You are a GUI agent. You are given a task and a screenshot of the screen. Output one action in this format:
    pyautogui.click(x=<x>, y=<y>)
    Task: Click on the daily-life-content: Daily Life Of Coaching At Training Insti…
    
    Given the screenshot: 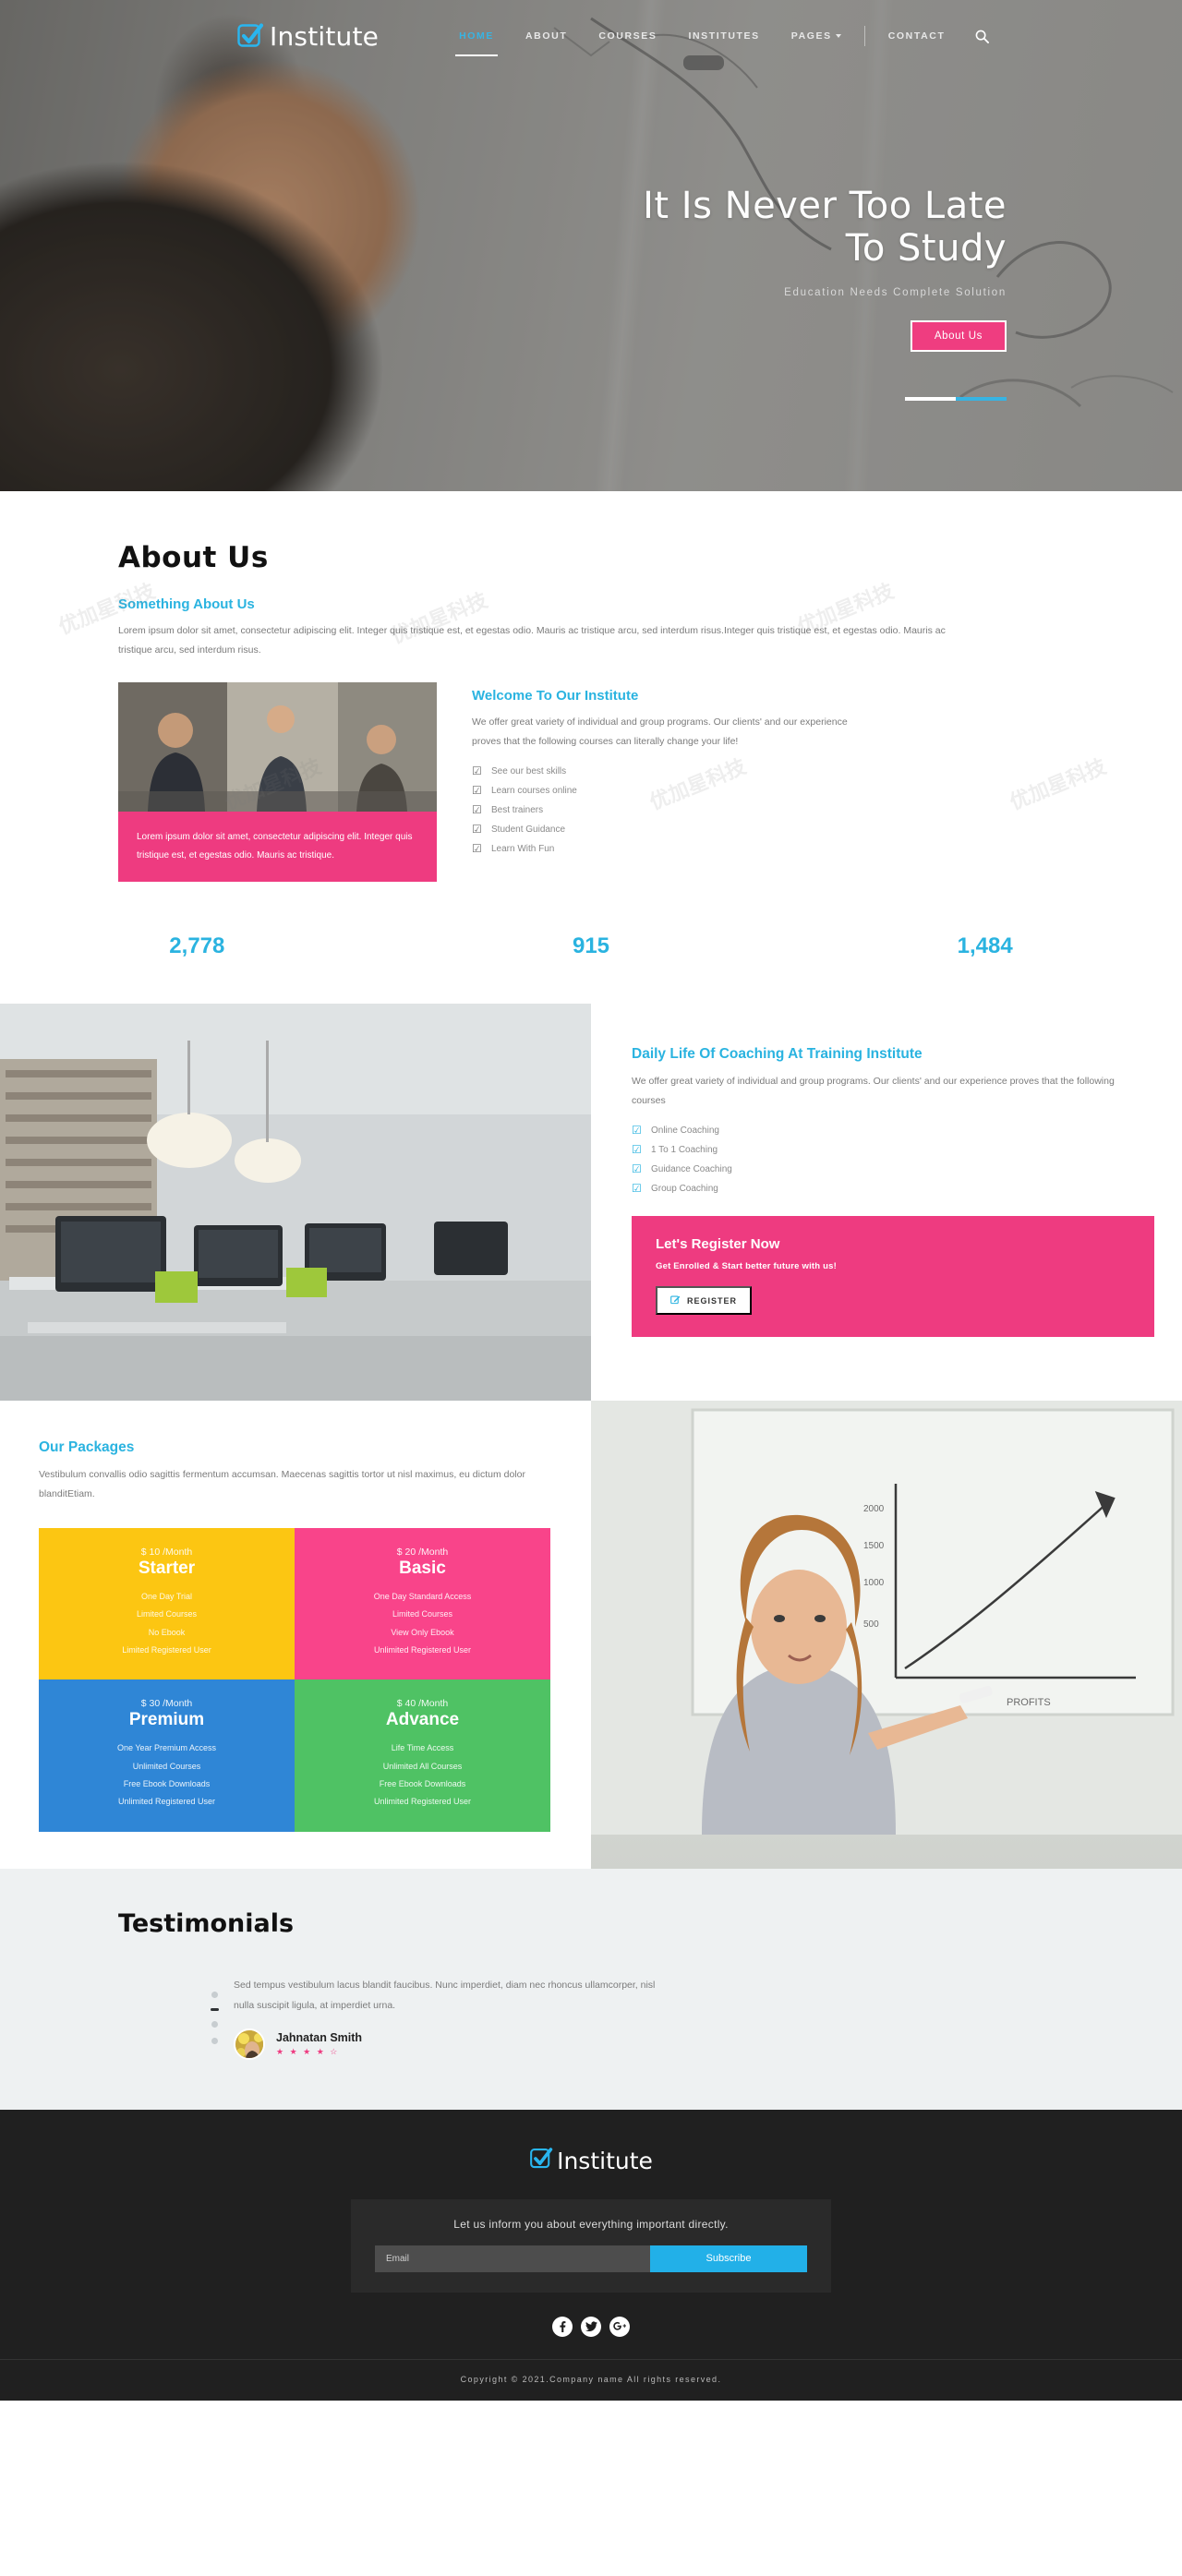 What is the action you would take?
    pyautogui.click(x=886, y=1202)
    